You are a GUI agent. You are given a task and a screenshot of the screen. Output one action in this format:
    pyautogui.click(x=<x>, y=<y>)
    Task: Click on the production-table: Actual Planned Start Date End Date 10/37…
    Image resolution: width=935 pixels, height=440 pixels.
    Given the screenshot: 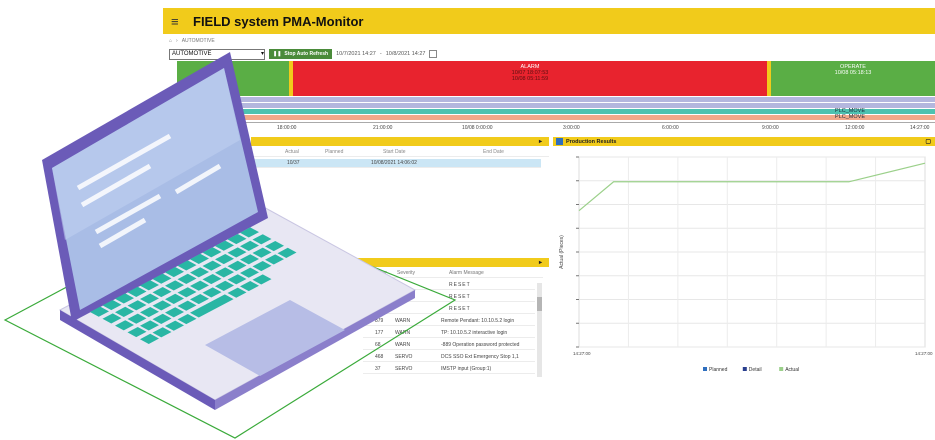 What is the action you would take?
    pyautogui.click(x=400, y=203)
    